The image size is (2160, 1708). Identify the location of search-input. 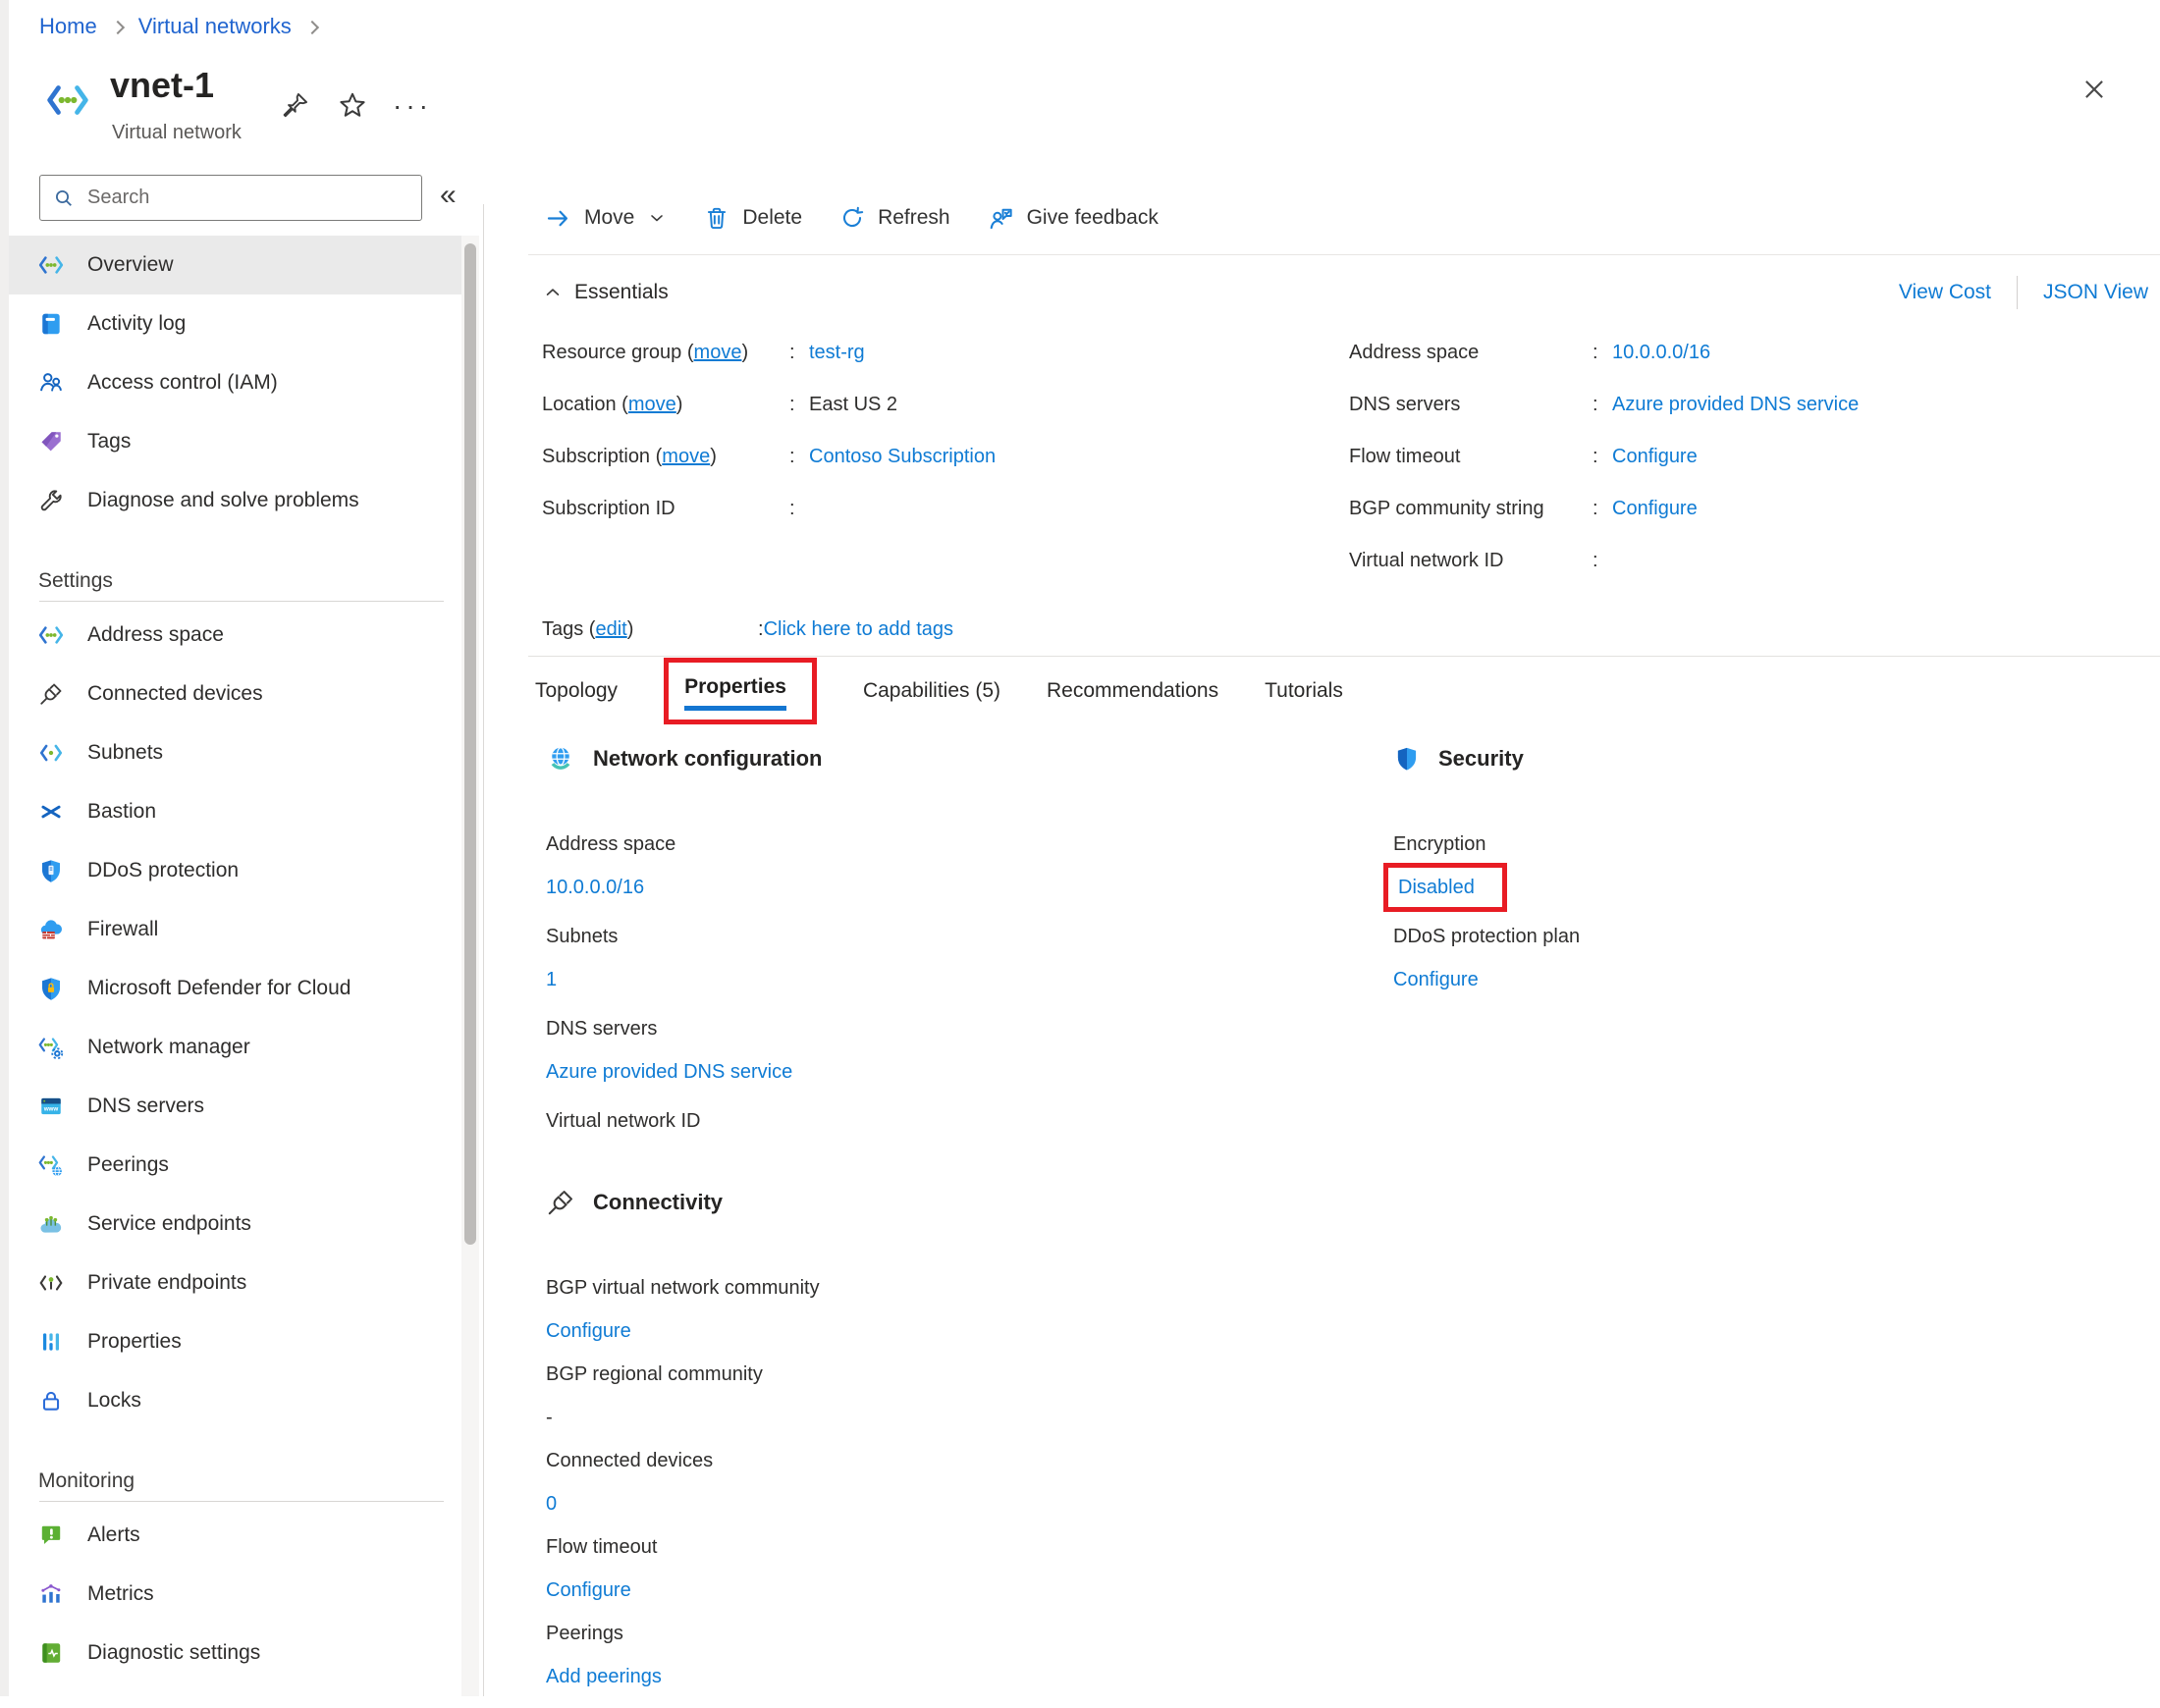
(235, 198).